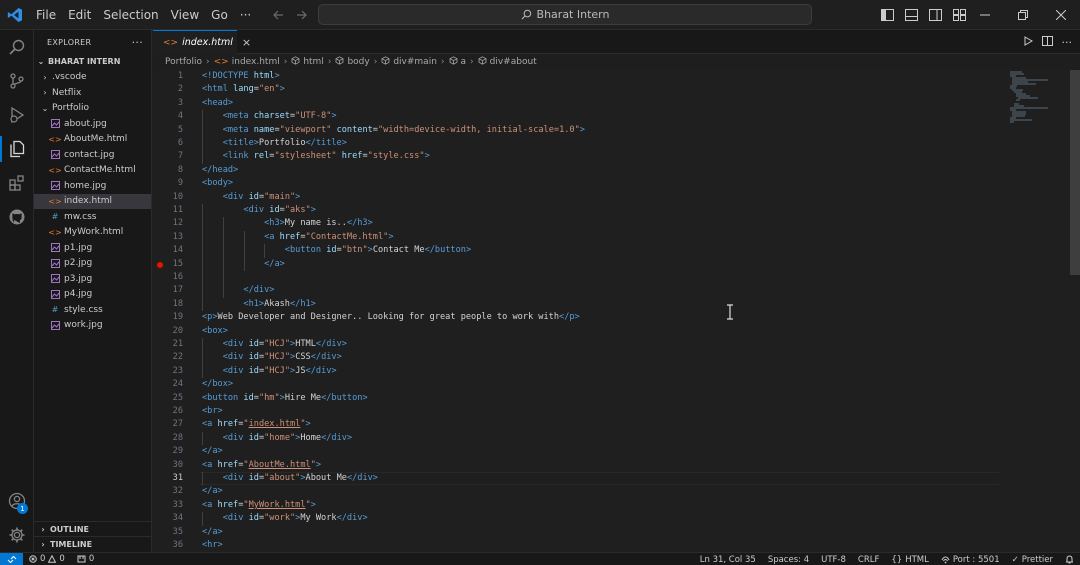  What do you see at coordinates (177, 196) in the screenshot?
I see `line-number: 10` at bounding box center [177, 196].